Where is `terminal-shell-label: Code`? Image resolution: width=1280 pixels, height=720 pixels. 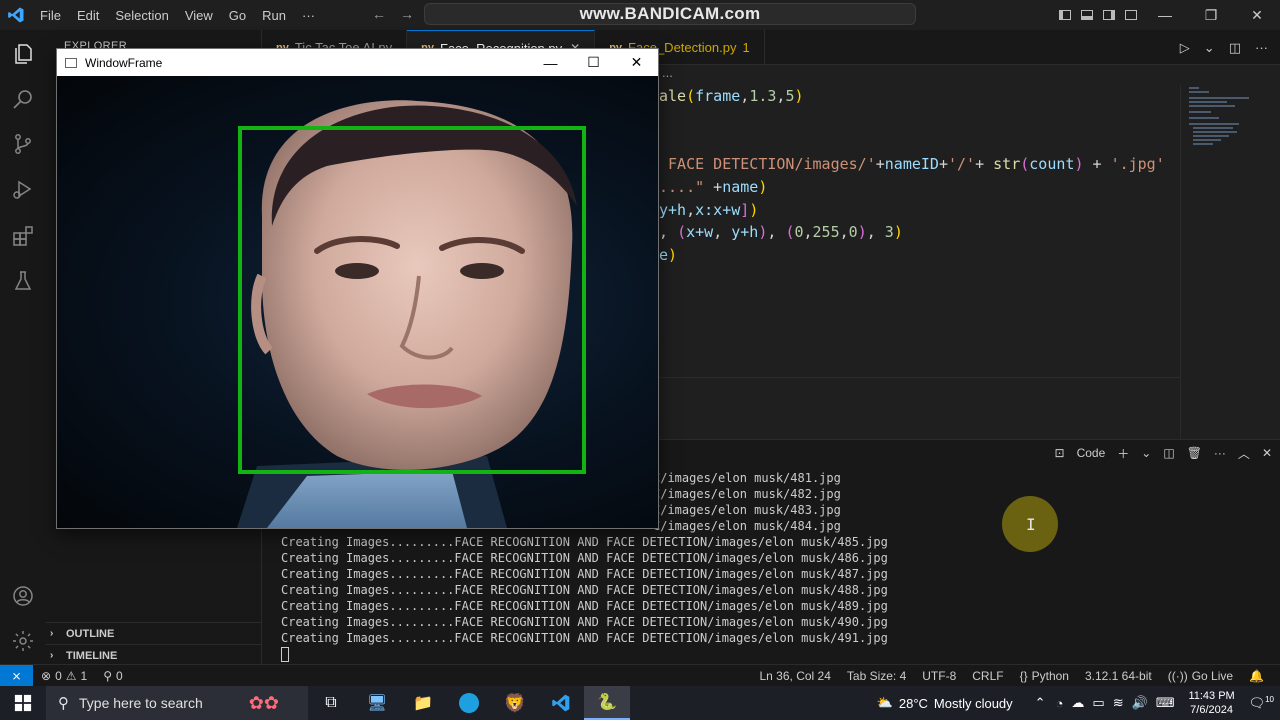 terminal-shell-label: Code is located at coordinates (1091, 453).